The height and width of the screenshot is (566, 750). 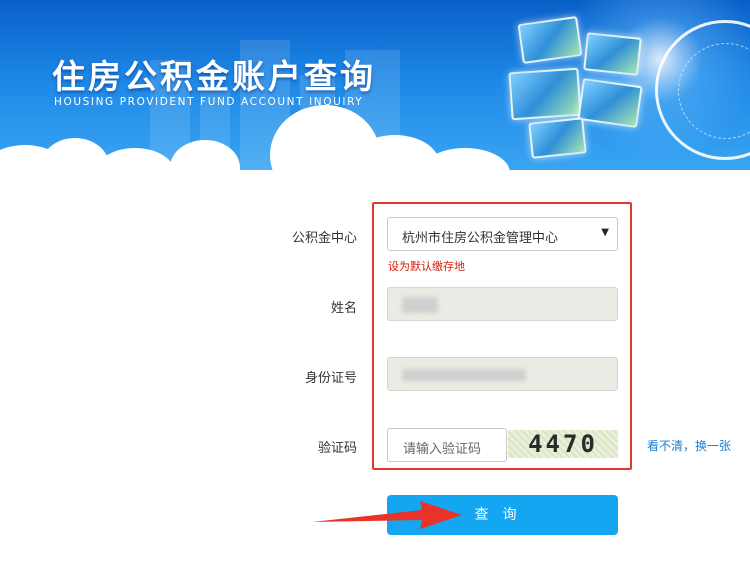 I want to click on name-field, so click(x=502, y=304).